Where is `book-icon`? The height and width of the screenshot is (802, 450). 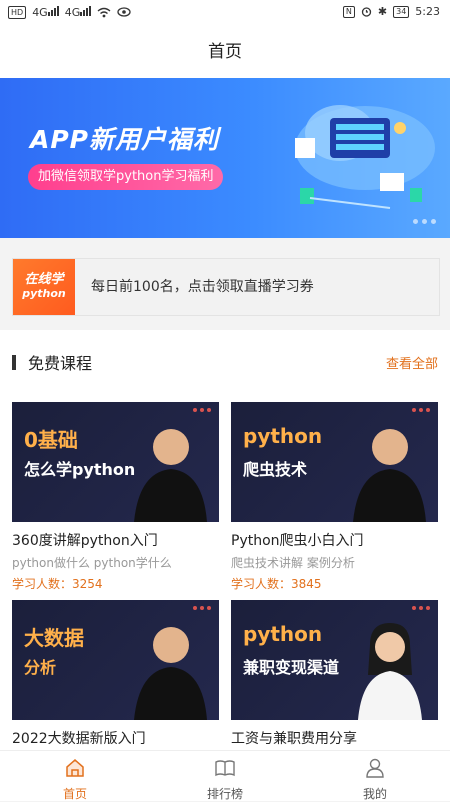
book-icon is located at coordinates (225, 768).